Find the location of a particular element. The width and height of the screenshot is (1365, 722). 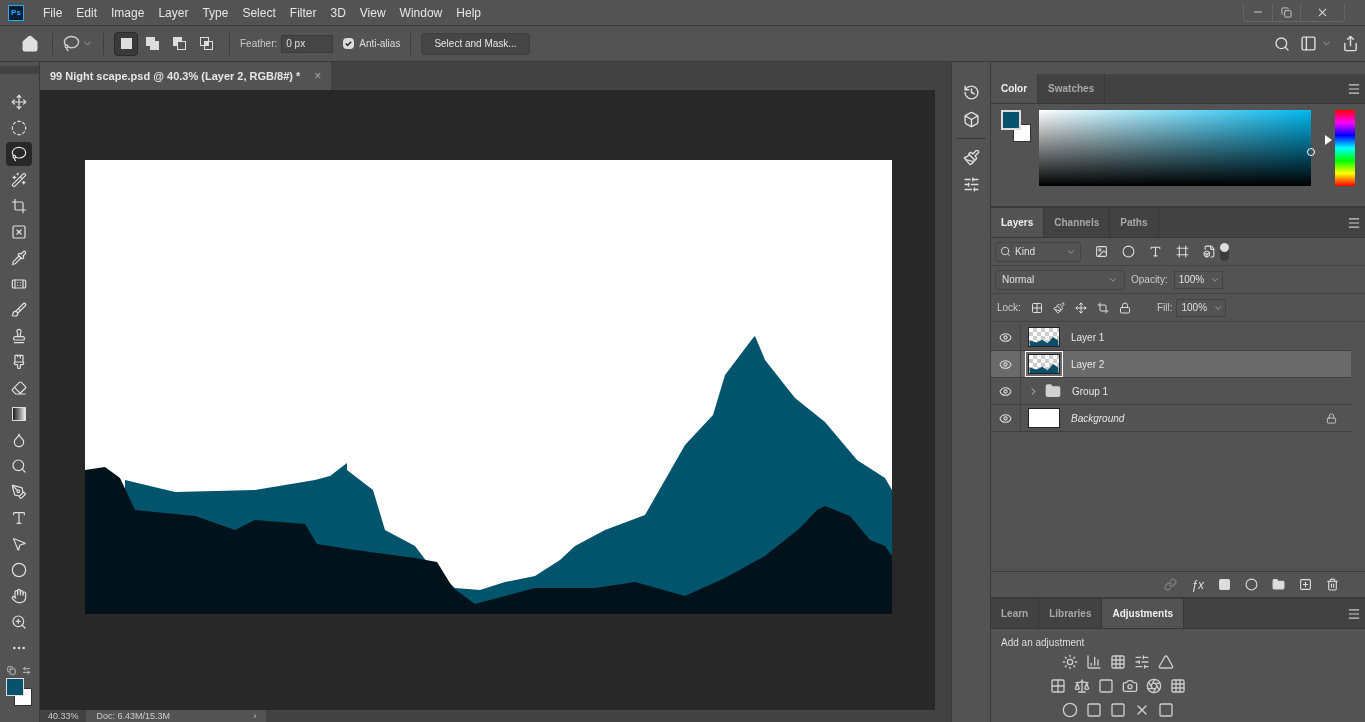

opacity-field: 100% is located at coordinates (1198, 279).